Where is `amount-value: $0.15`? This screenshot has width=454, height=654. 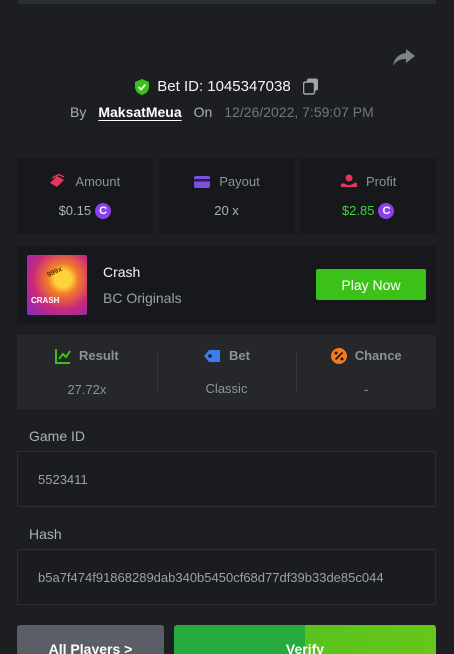 amount-value: $0.15 is located at coordinates (75, 210).